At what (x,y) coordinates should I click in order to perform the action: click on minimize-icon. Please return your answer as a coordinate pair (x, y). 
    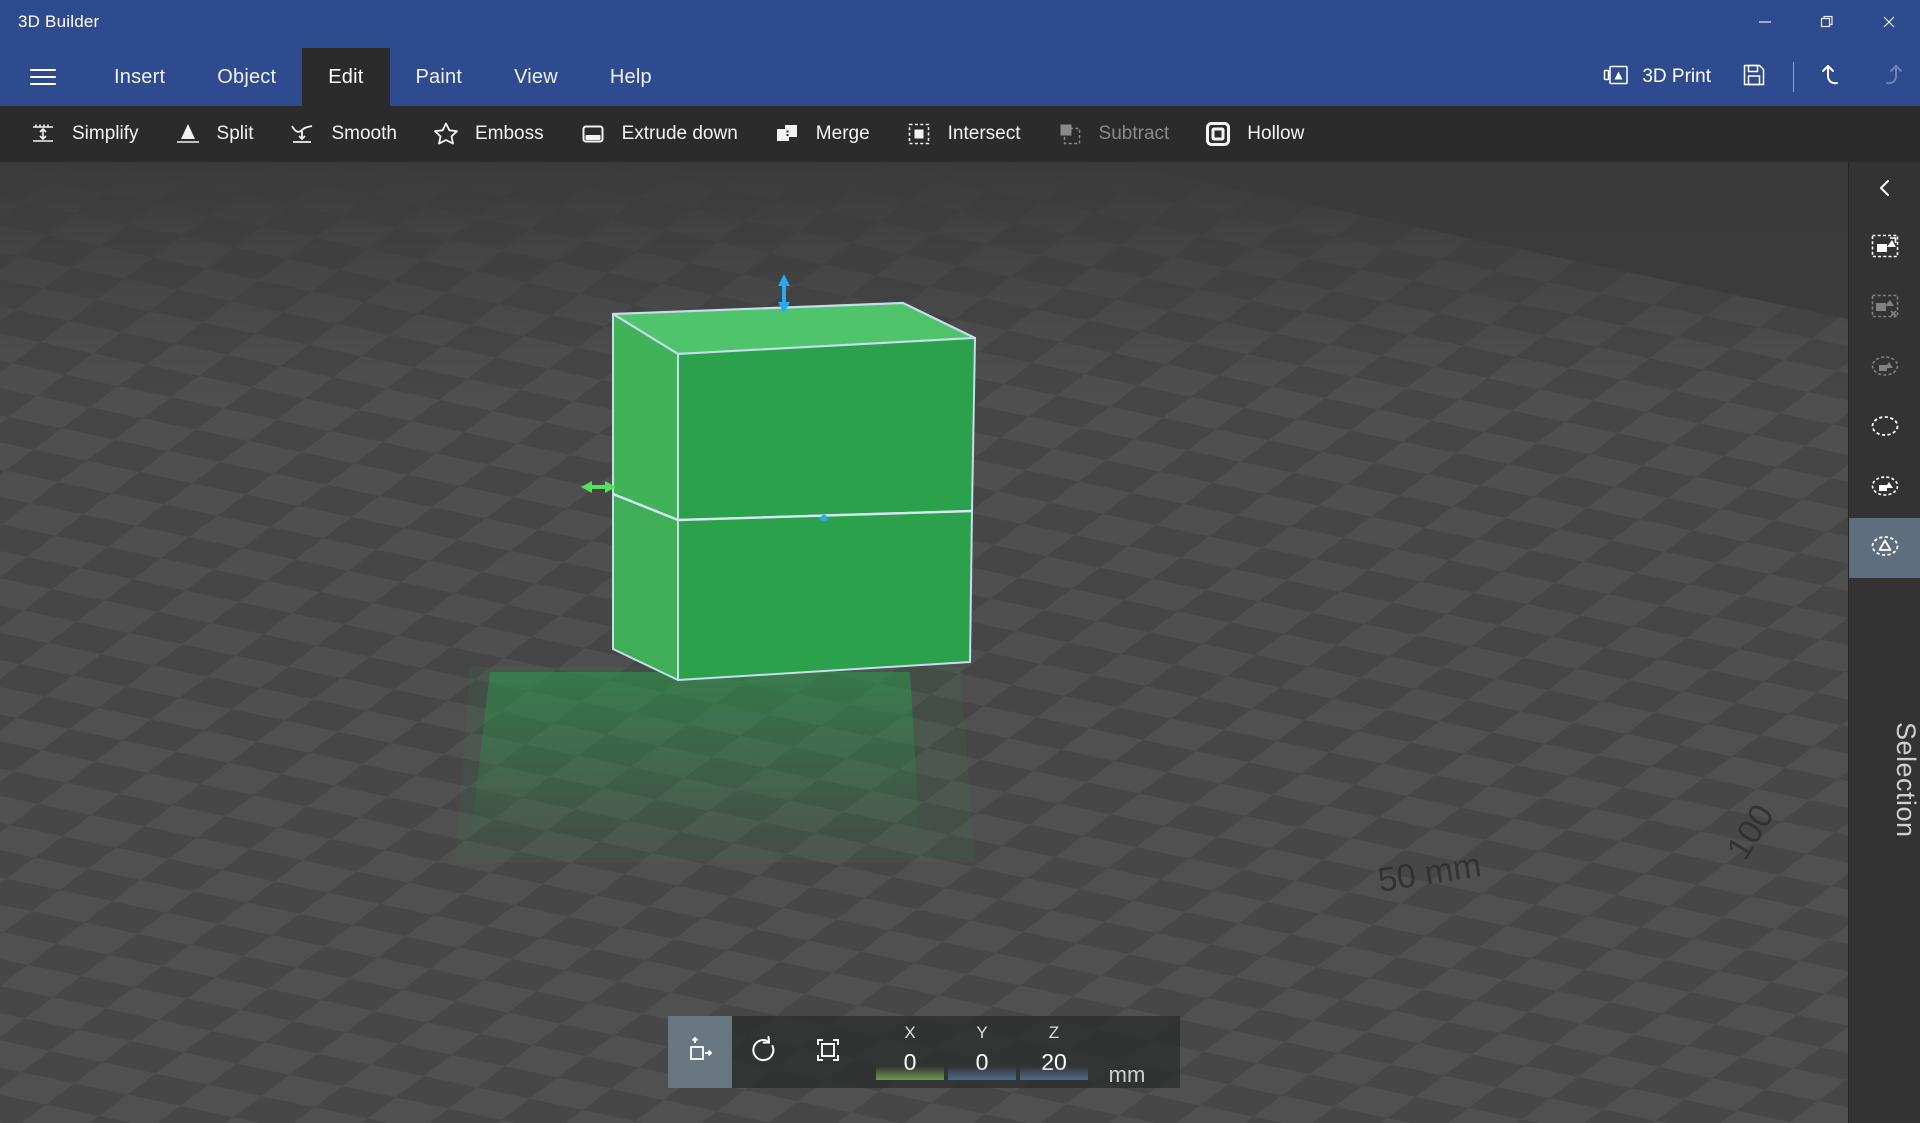
    Looking at the image, I should click on (1765, 24).